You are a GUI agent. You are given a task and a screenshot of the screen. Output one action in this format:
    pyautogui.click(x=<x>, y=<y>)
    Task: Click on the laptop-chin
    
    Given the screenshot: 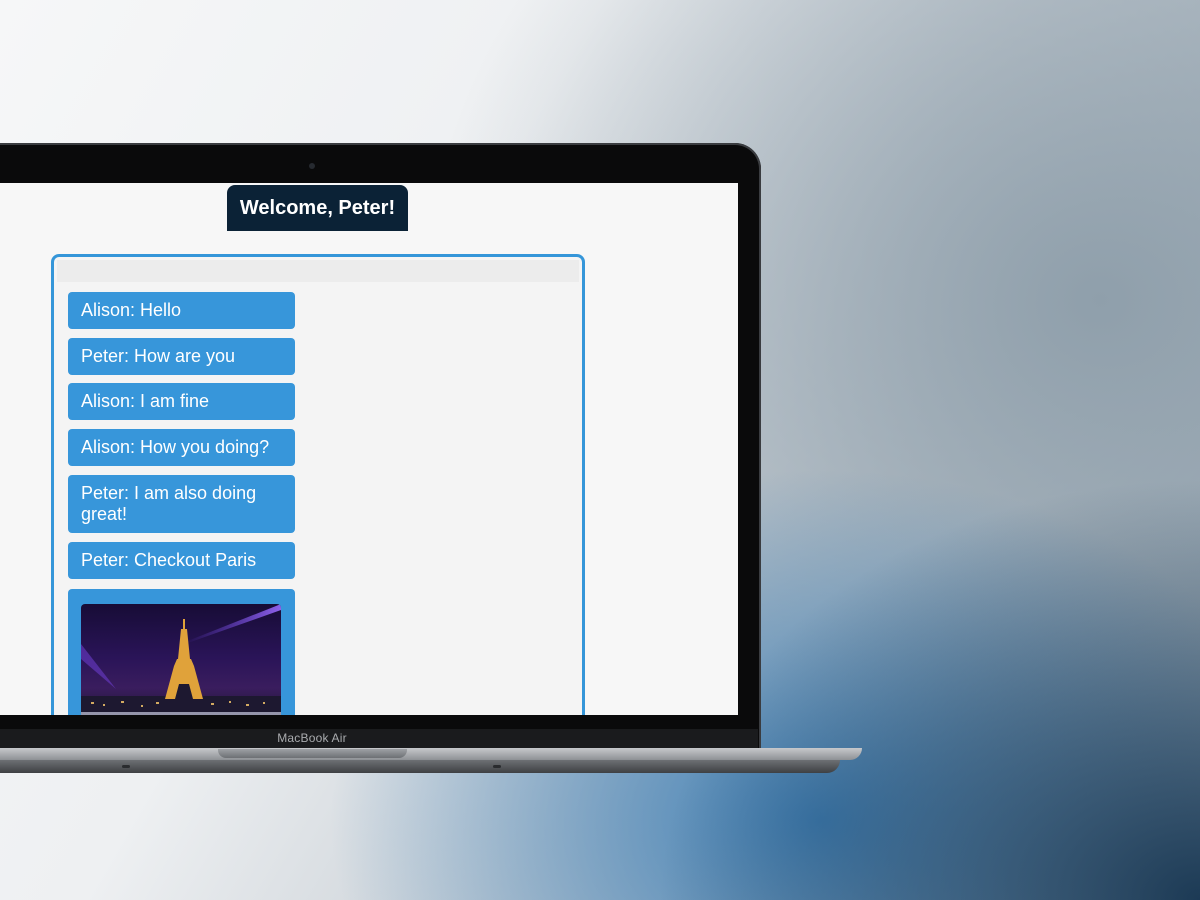 What is the action you would take?
    pyautogui.click(x=379, y=739)
    